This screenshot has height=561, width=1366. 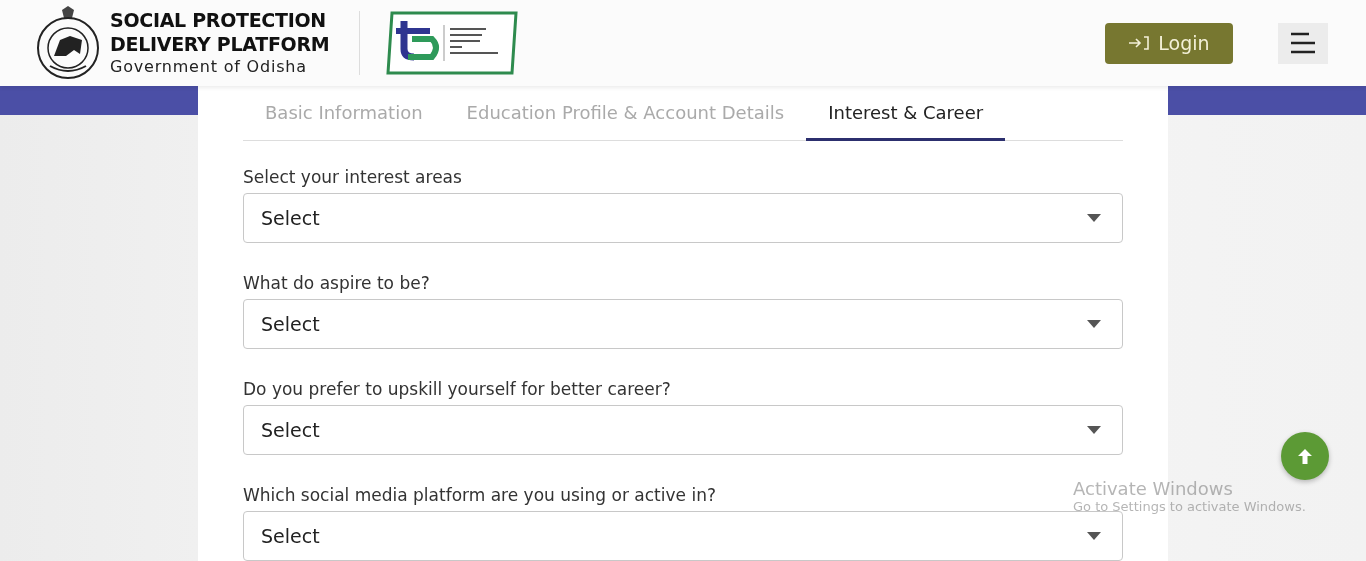 I want to click on scroll-top-button, so click(x=1305, y=456).